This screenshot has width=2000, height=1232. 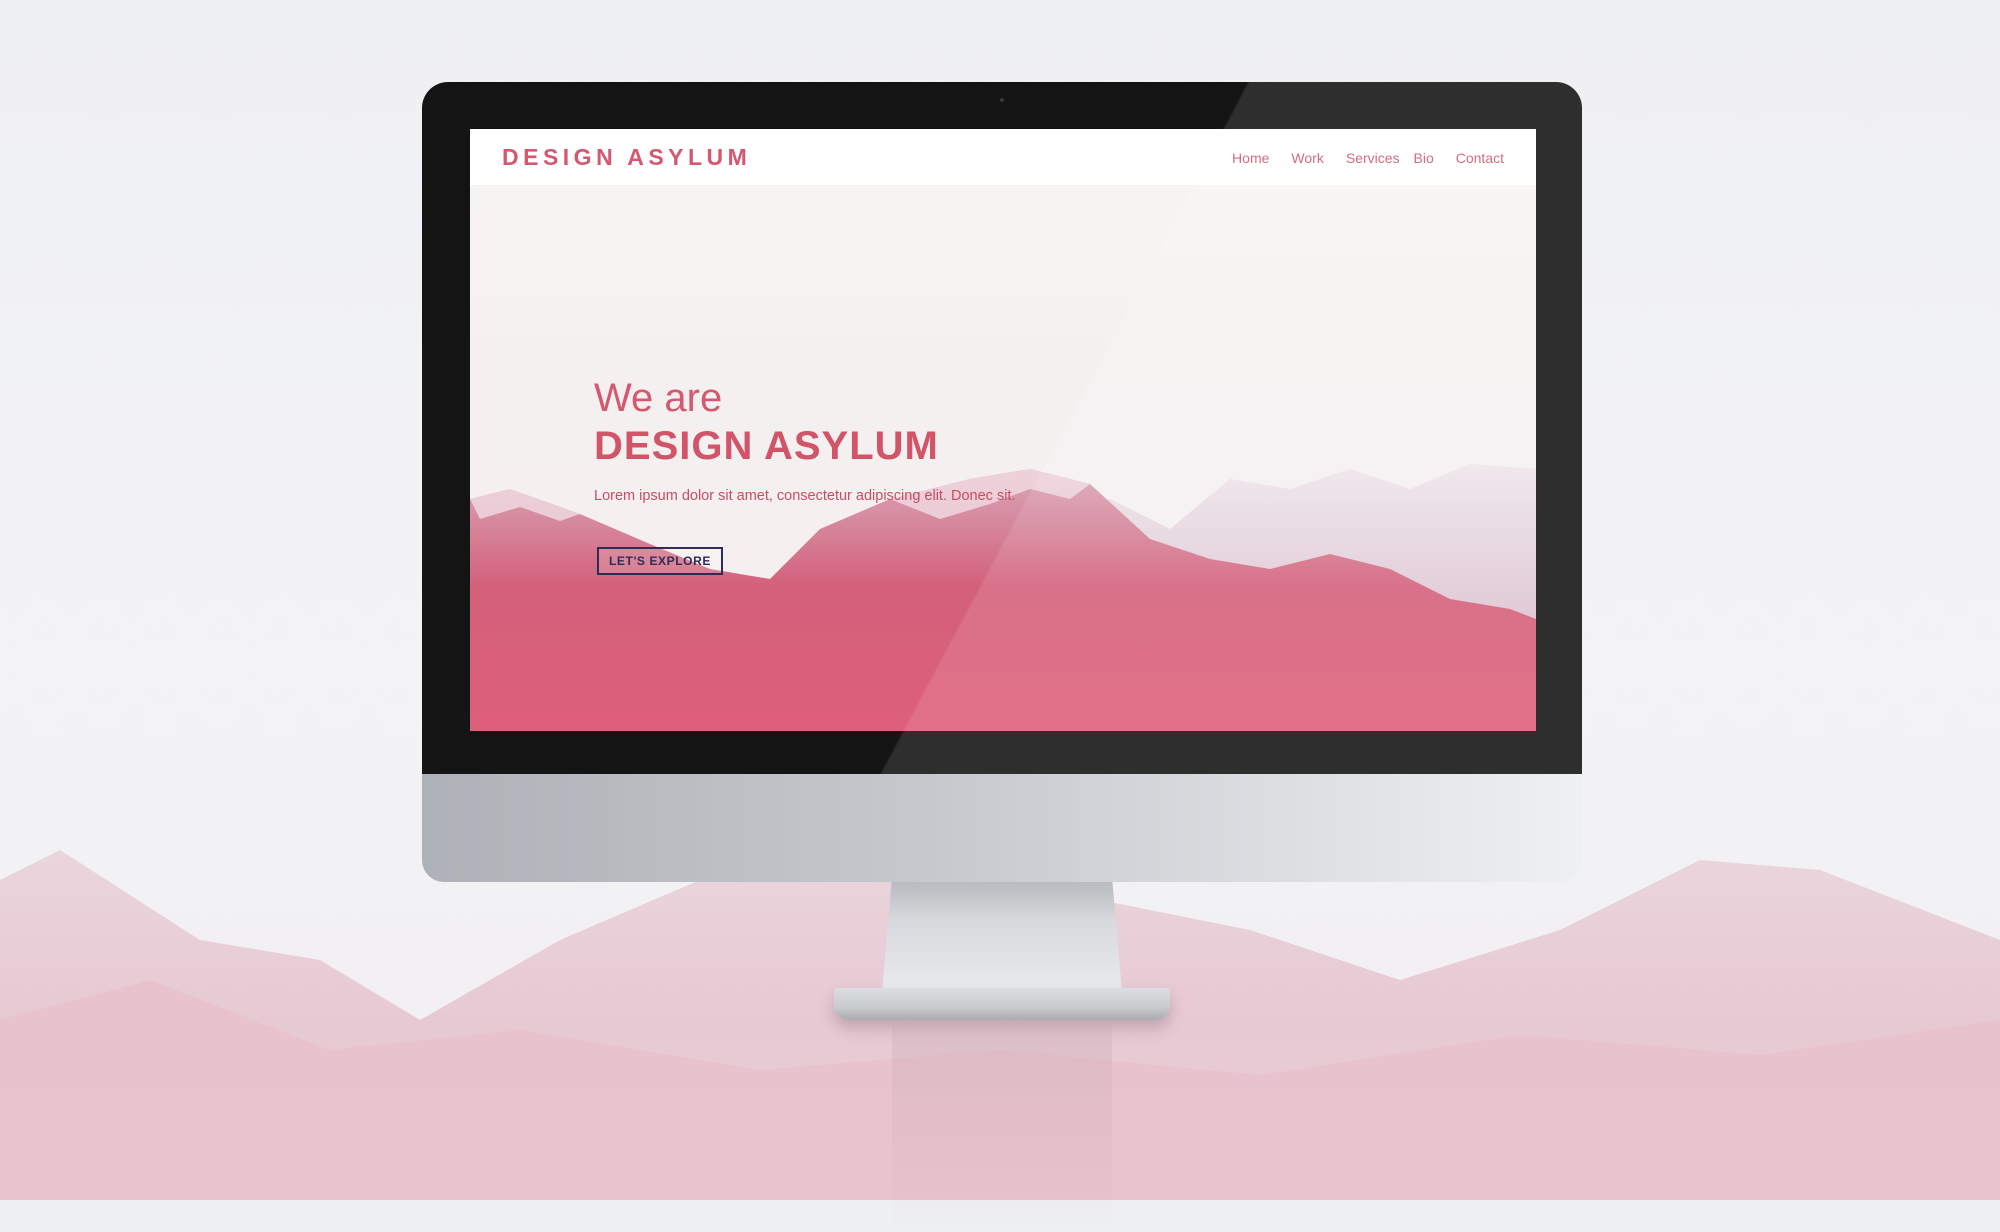 What do you see at coordinates (766, 446) in the screenshot?
I see `hero-heading-line2: DESIGN ASYLUM` at bounding box center [766, 446].